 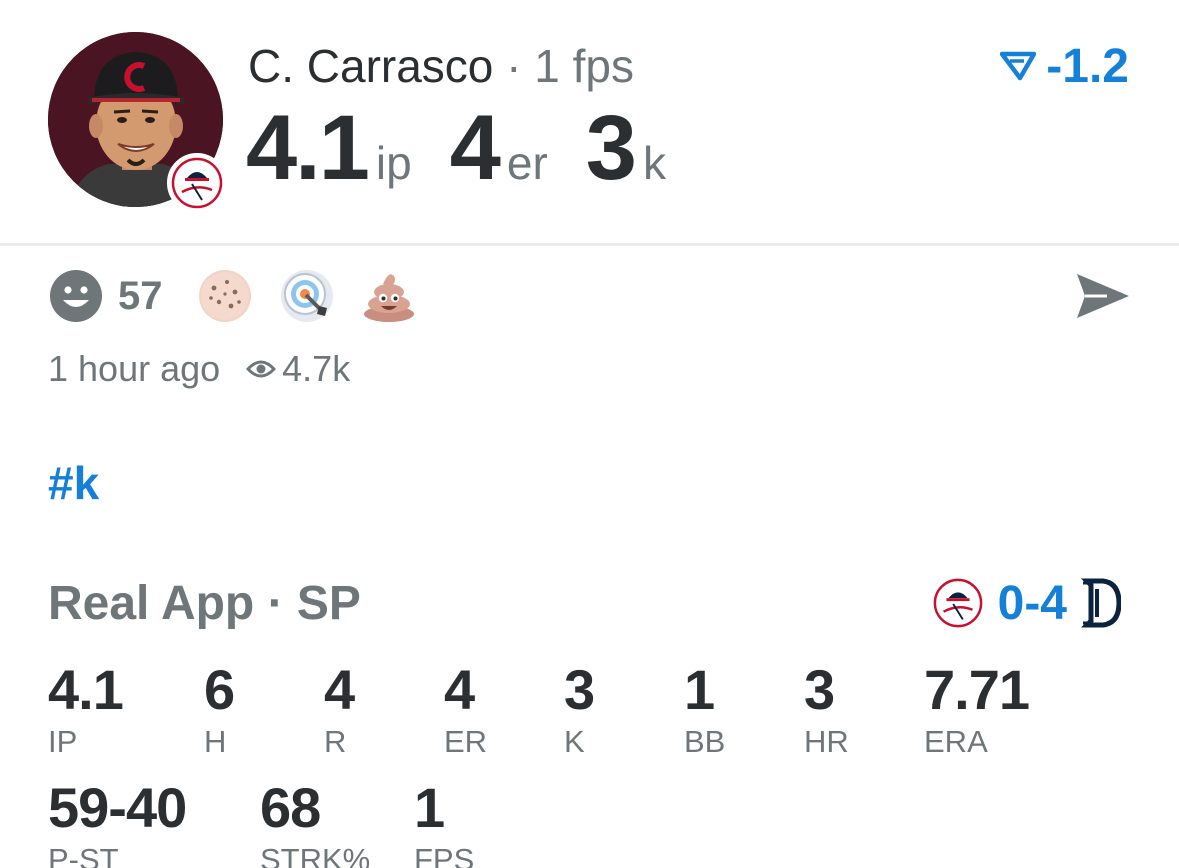 What do you see at coordinates (393, 163) in the screenshot?
I see `headline-ip-unit: ip` at bounding box center [393, 163].